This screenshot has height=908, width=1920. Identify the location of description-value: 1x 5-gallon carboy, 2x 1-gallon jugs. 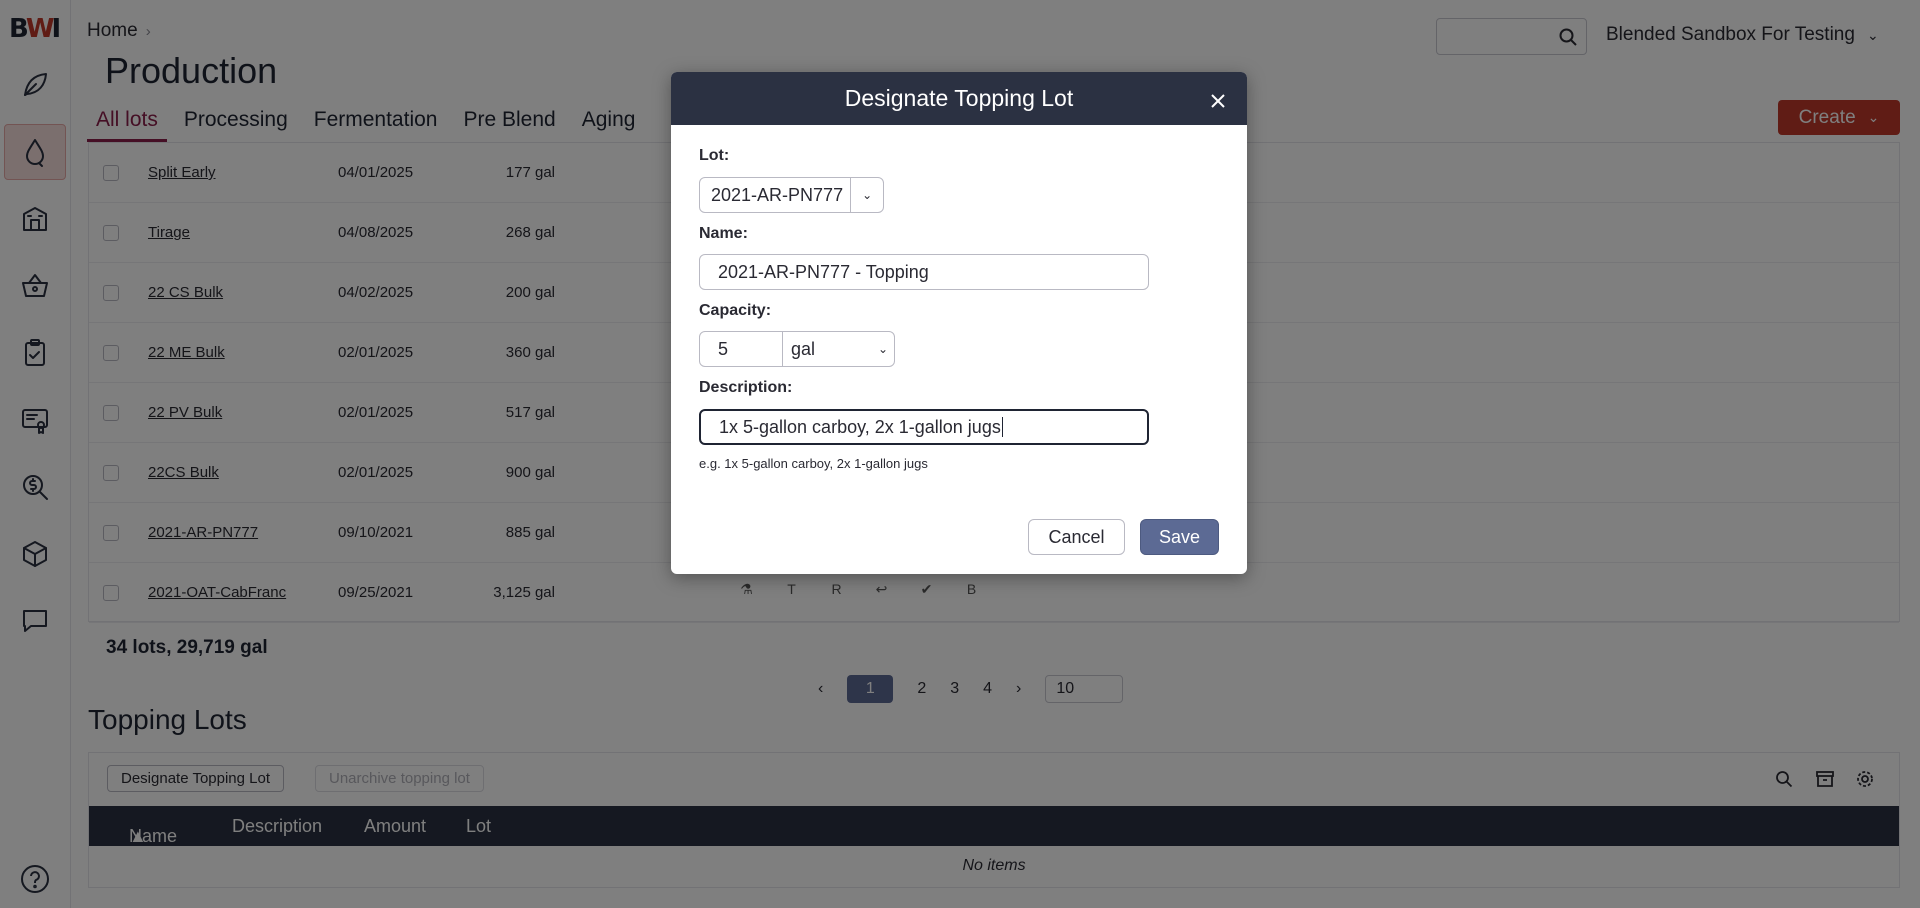
(860, 426).